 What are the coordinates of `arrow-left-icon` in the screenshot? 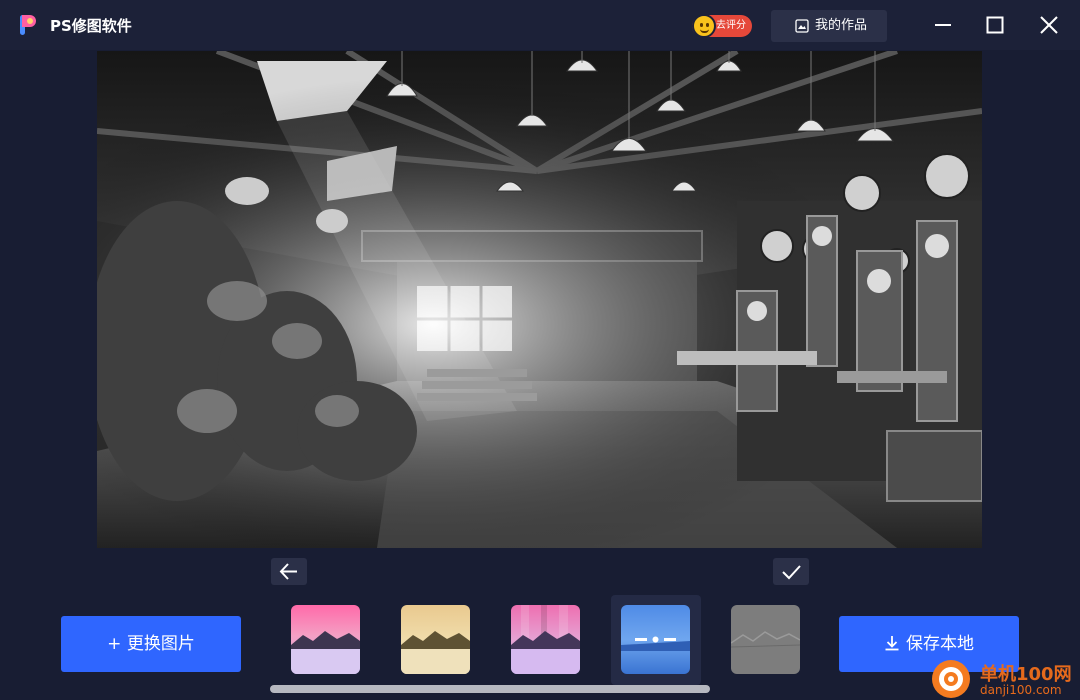 It's located at (288, 571).